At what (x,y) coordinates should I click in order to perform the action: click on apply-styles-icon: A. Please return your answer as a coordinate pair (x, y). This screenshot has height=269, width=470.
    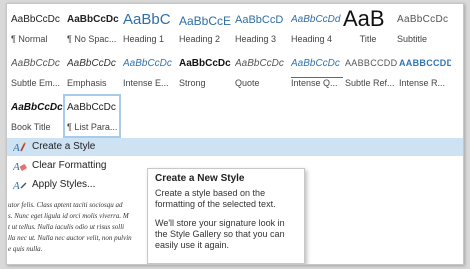
    Looking at the image, I should click on (19, 185).